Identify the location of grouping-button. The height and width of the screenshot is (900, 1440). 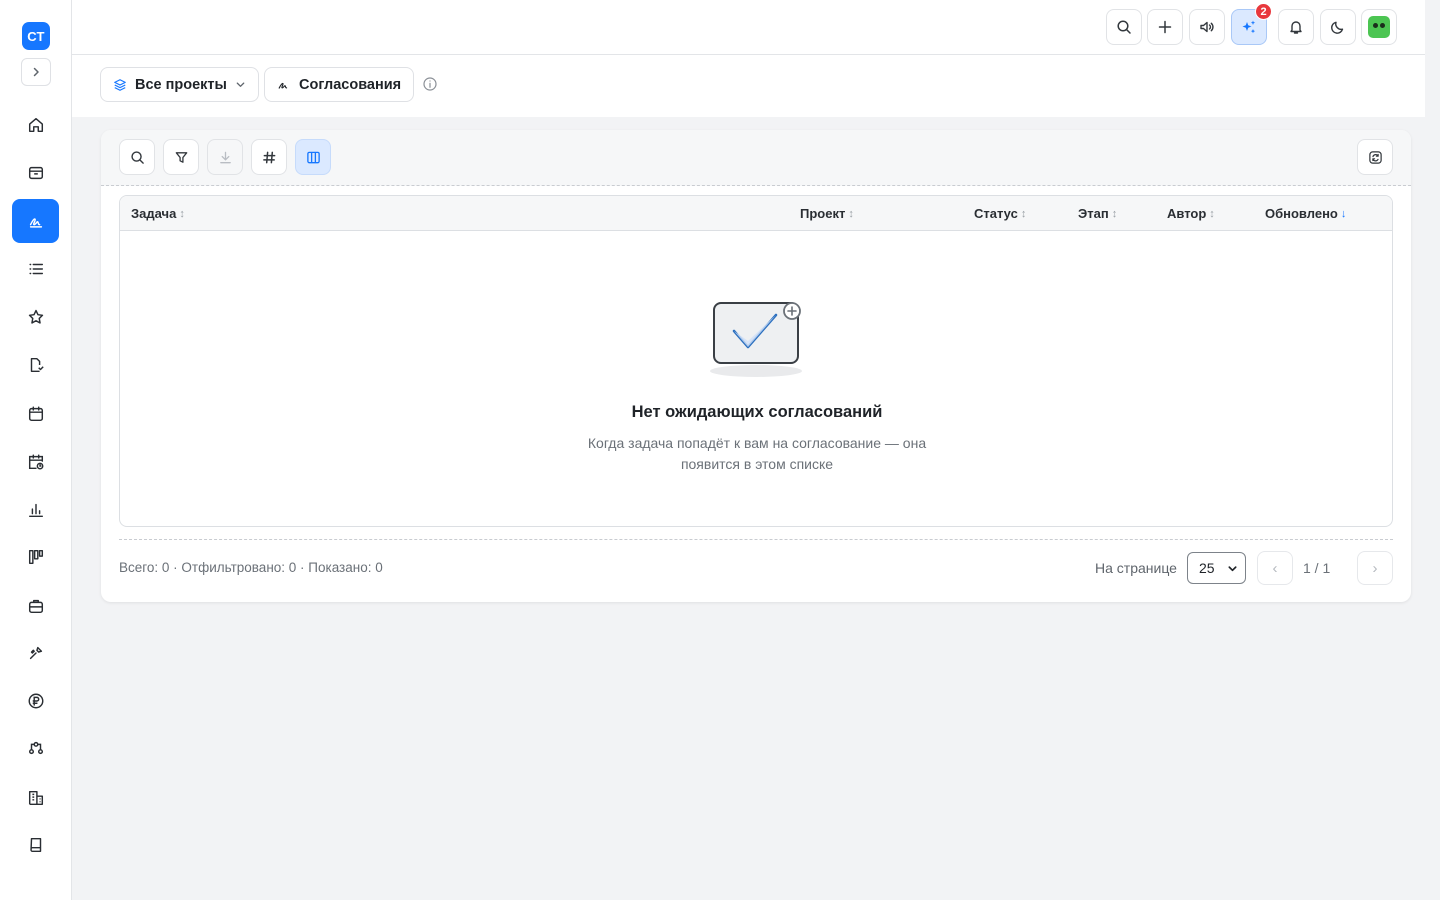
(269, 157).